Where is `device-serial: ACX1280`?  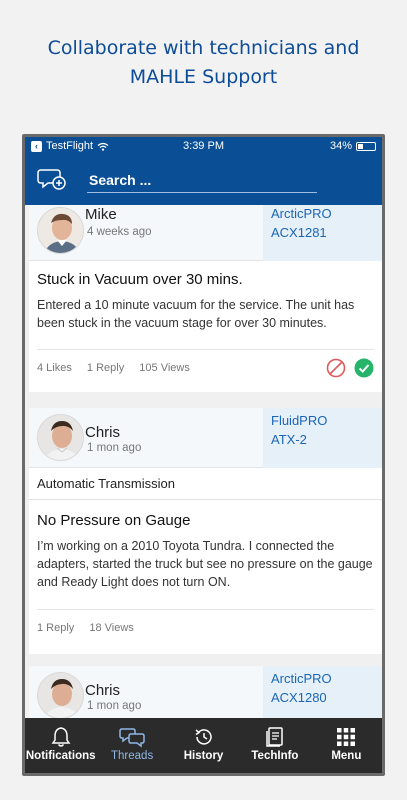 device-serial: ACX1280 is located at coordinates (299, 697).